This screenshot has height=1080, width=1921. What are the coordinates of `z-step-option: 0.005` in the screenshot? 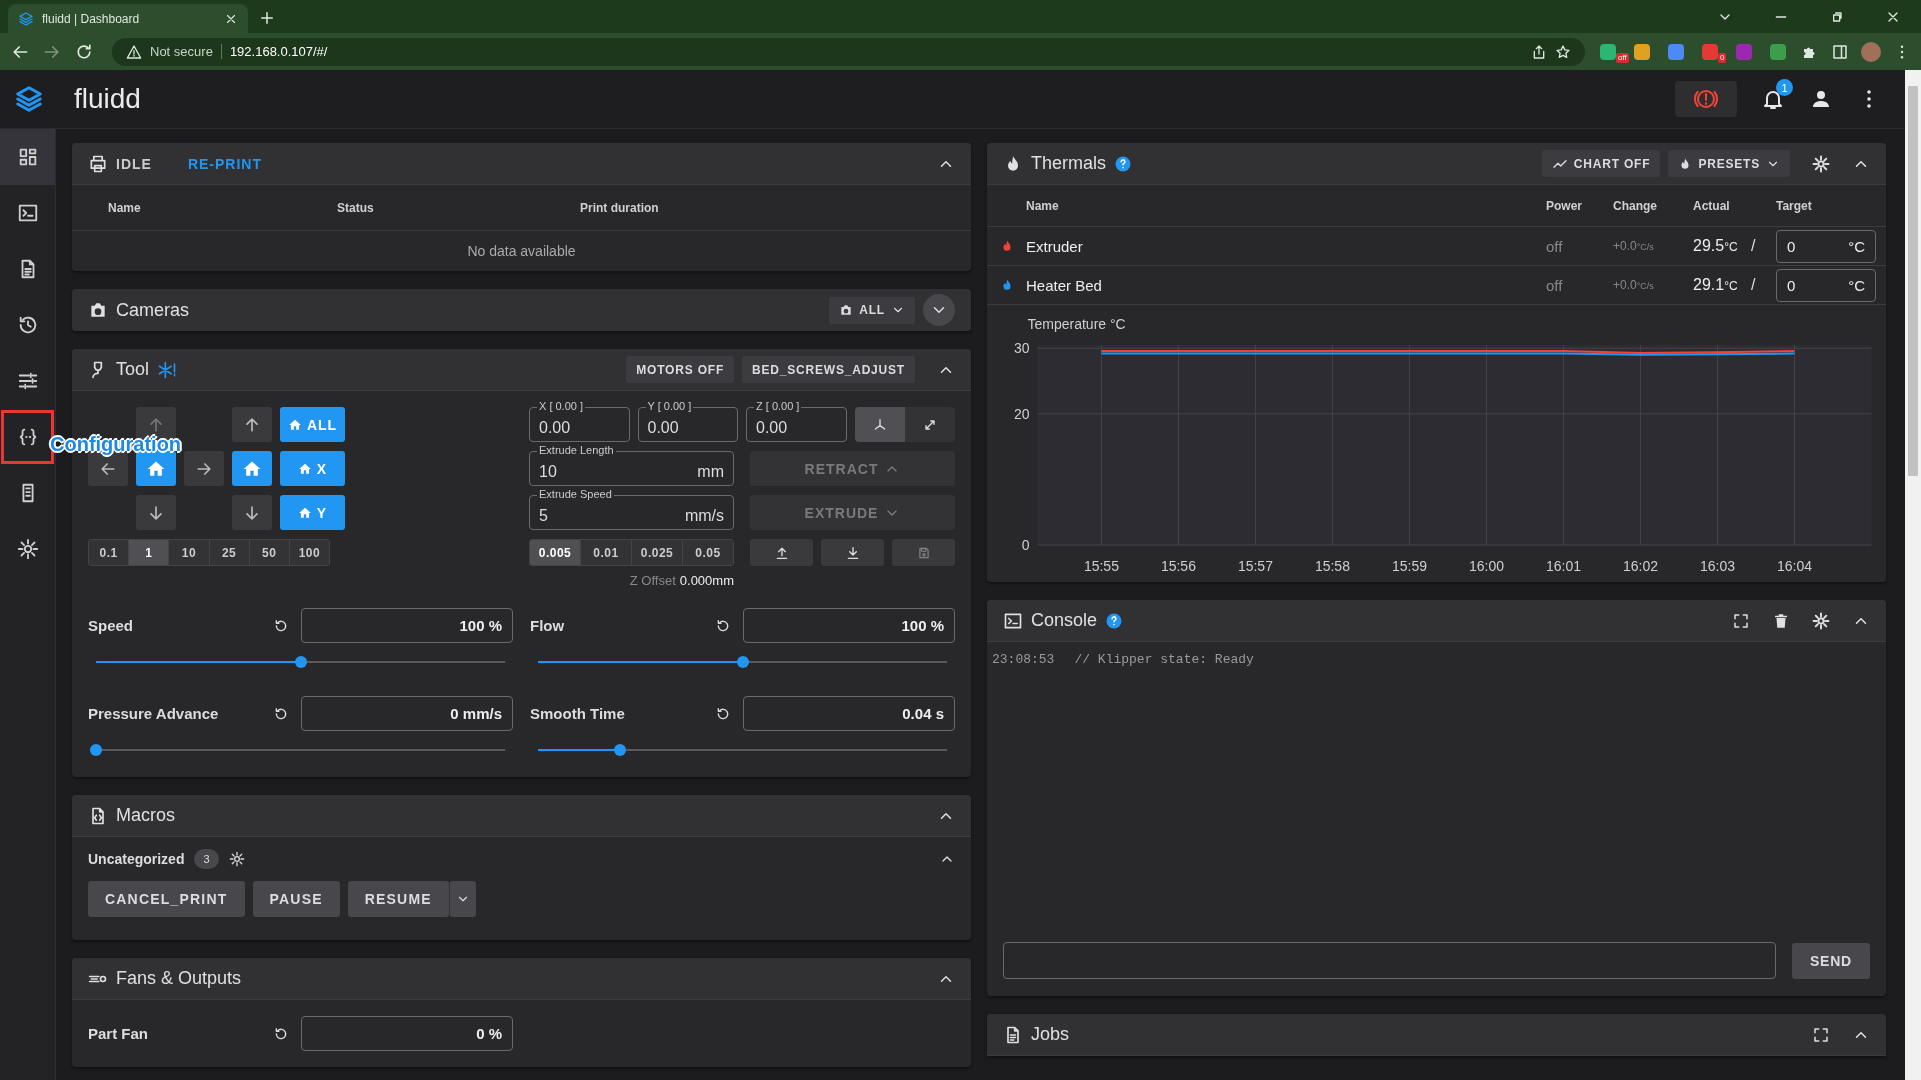 It's located at (555, 552).